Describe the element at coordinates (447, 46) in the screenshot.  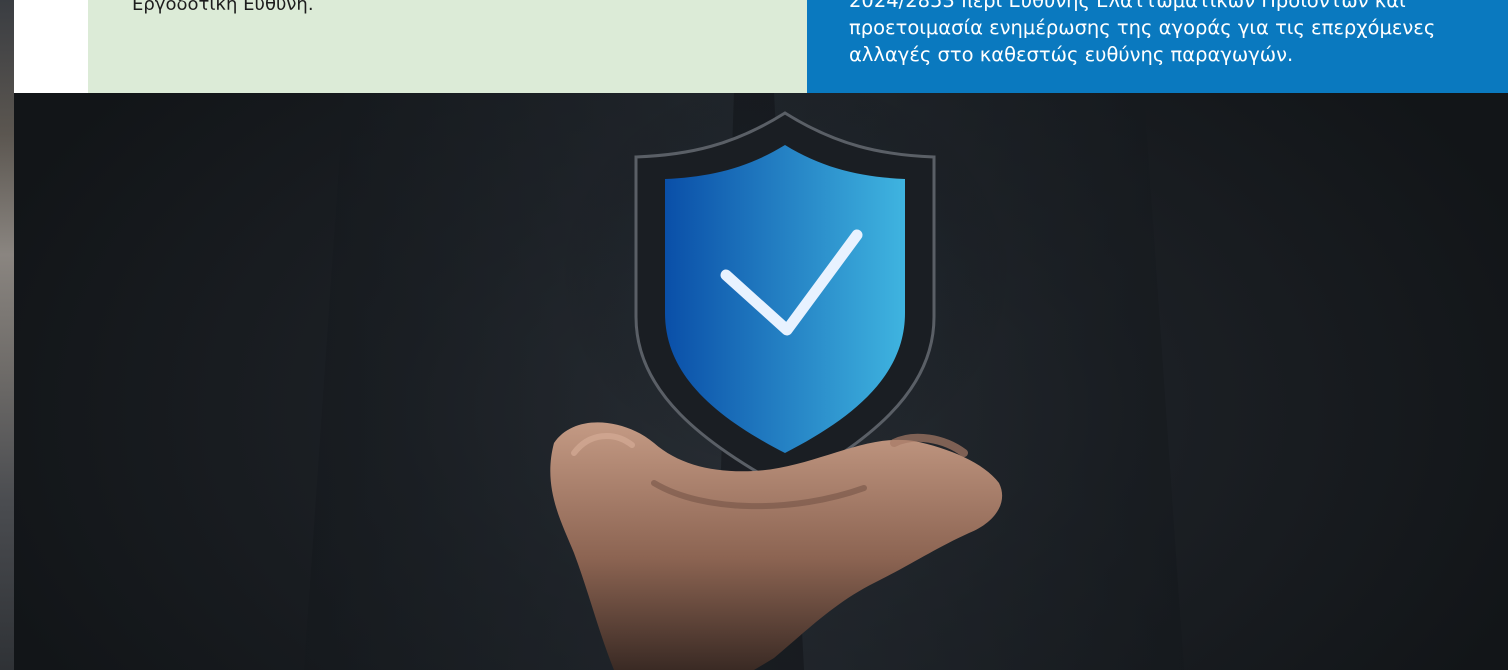
I see `info-card-green: Εργοδοτική Ευθύνη.` at that location.